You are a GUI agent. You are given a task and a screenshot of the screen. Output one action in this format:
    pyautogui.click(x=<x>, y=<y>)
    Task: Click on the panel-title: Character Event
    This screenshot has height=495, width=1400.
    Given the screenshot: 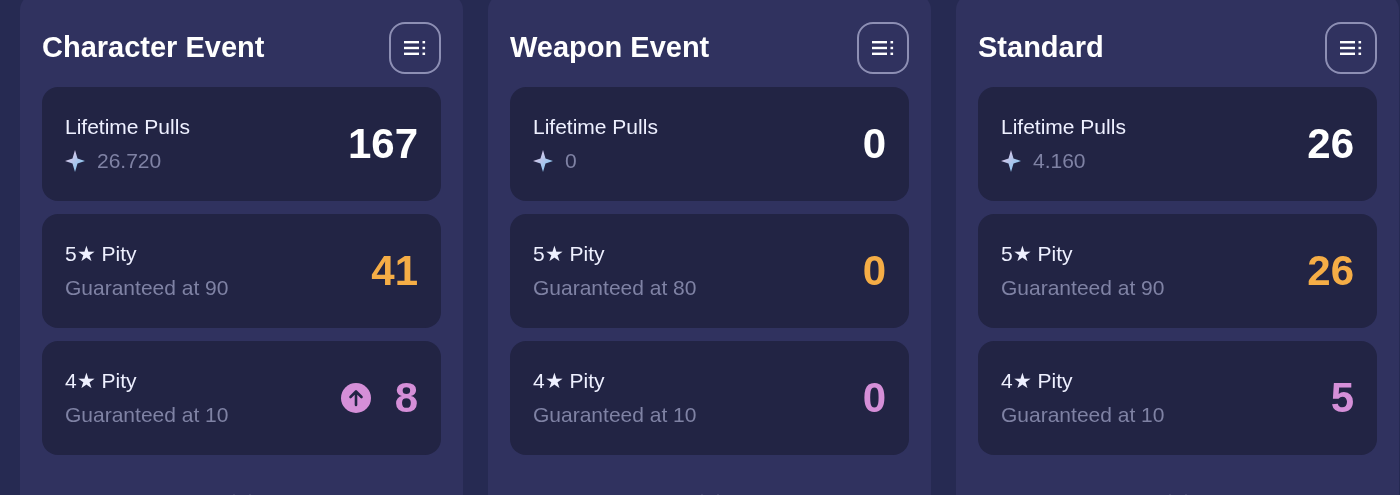 What is the action you would take?
    pyautogui.click(x=153, y=48)
    